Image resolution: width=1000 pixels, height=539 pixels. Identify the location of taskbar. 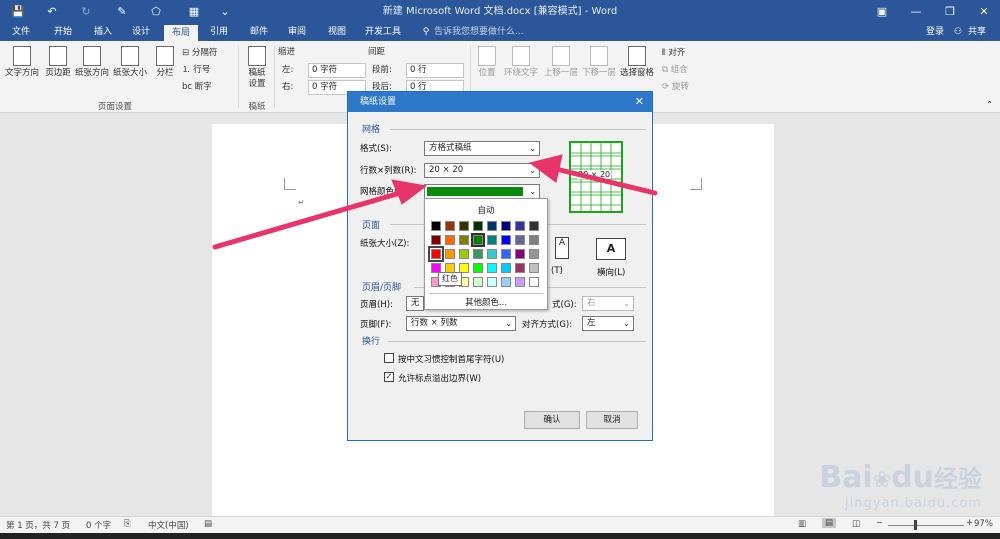
(500, 536).